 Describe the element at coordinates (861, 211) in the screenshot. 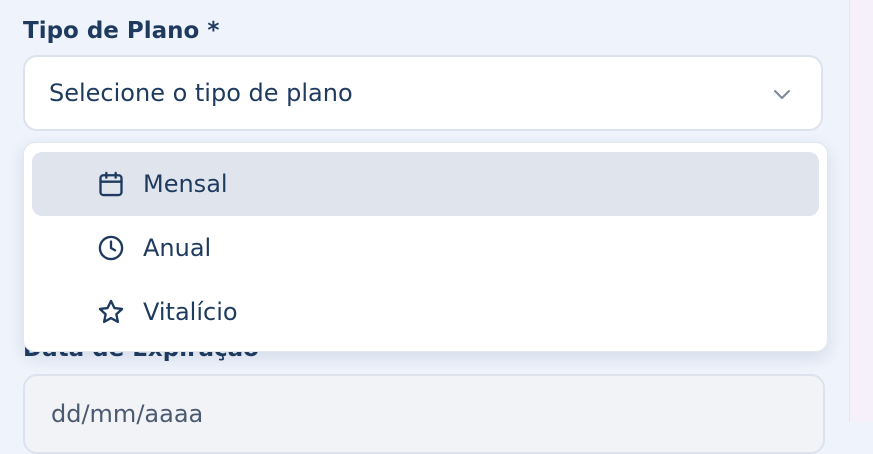

I see `side-panel` at that location.